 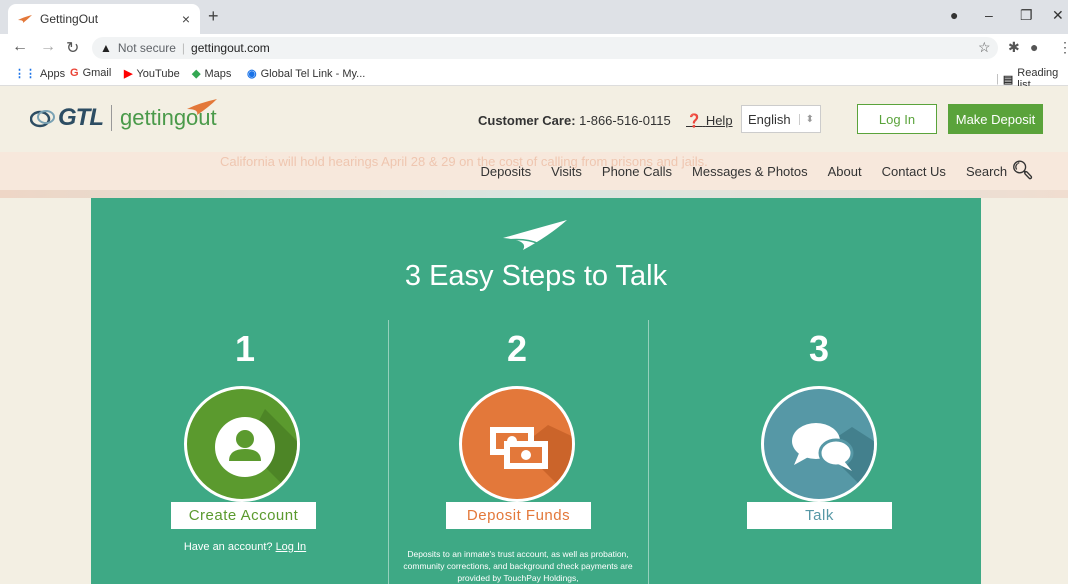 What do you see at coordinates (1022, 170) in the screenshot?
I see `search-icon: 🔍︎` at bounding box center [1022, 170].